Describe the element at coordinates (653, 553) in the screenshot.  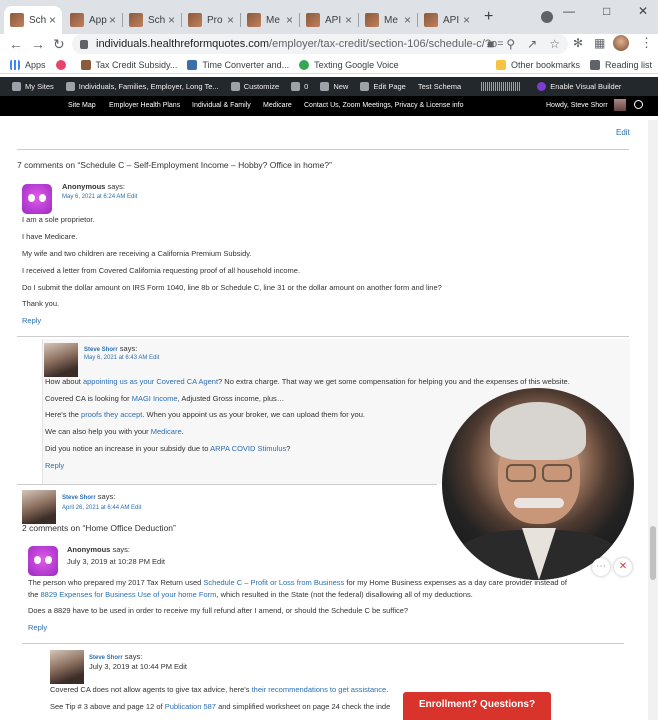
I see `scrollbar-thumb` at that location.